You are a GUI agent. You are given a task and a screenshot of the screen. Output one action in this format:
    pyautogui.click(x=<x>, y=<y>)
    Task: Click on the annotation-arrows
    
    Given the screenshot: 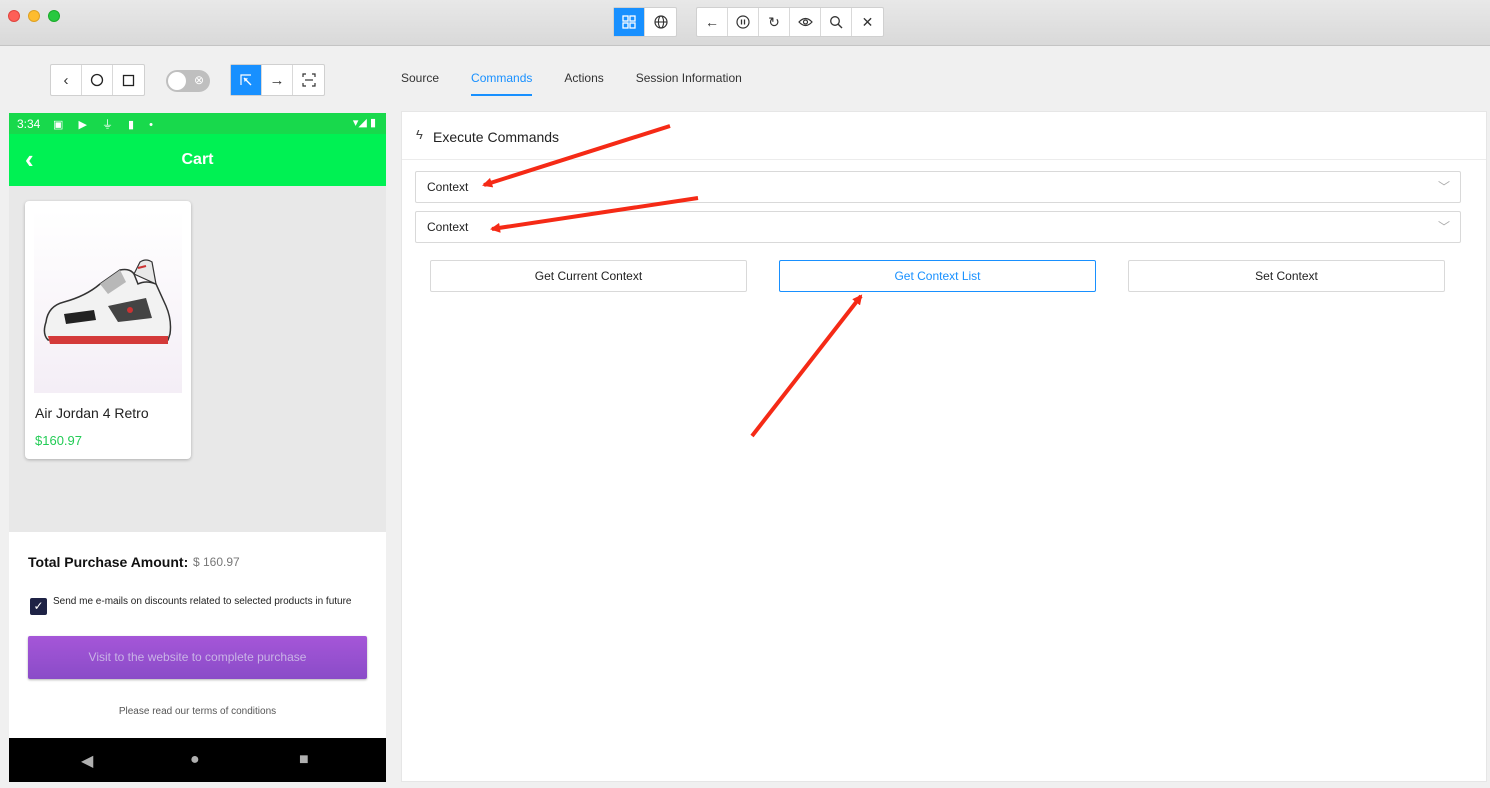 What is the action you would take?
    pyautogui.click(x=672, y=281)
    